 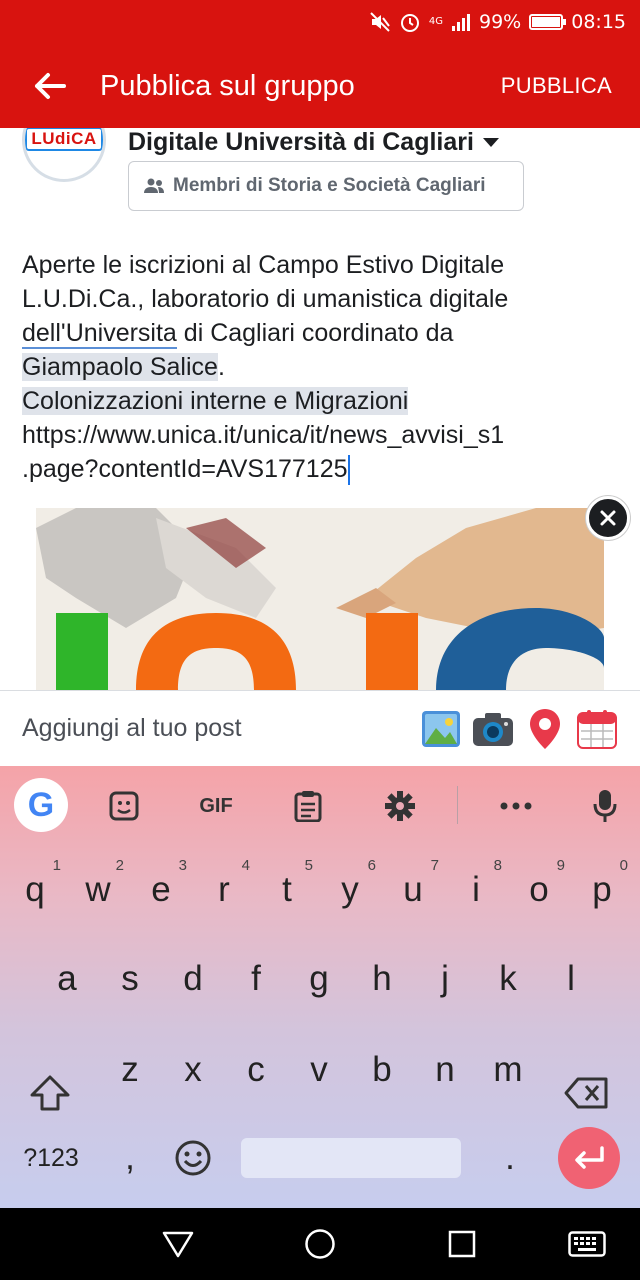 I want to click on key-n: n, so click(x=445, y=1070).